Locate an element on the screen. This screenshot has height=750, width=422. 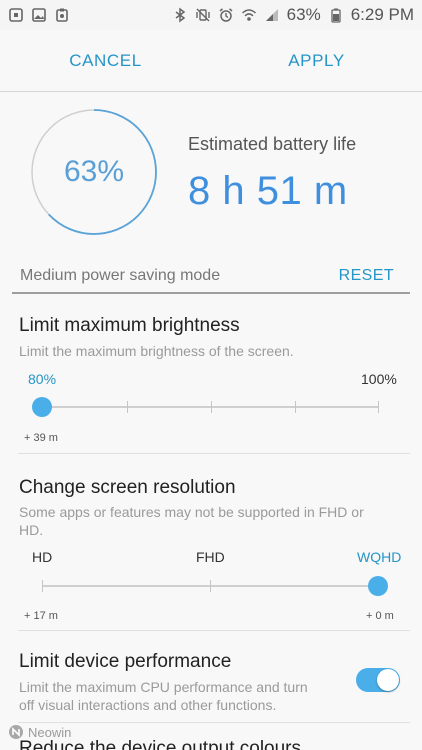
status-time: 6:29 PM is located at coordinates (382, 14).